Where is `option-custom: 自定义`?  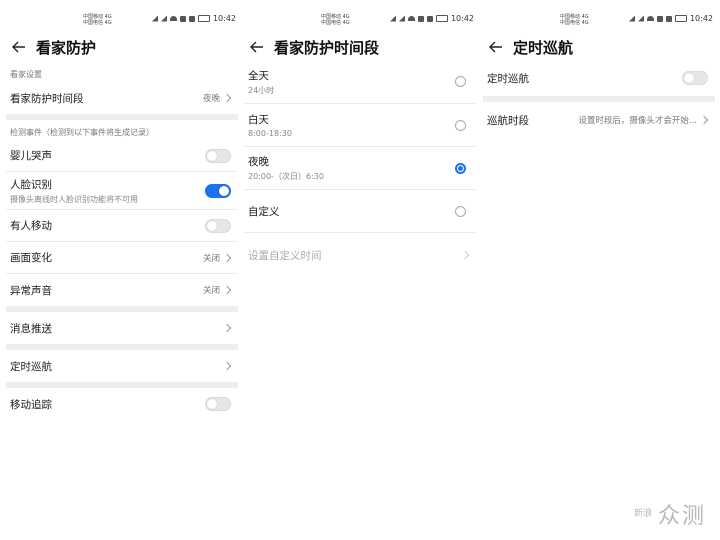
option-custom: 自定义 is located at coordinates (360, 211).